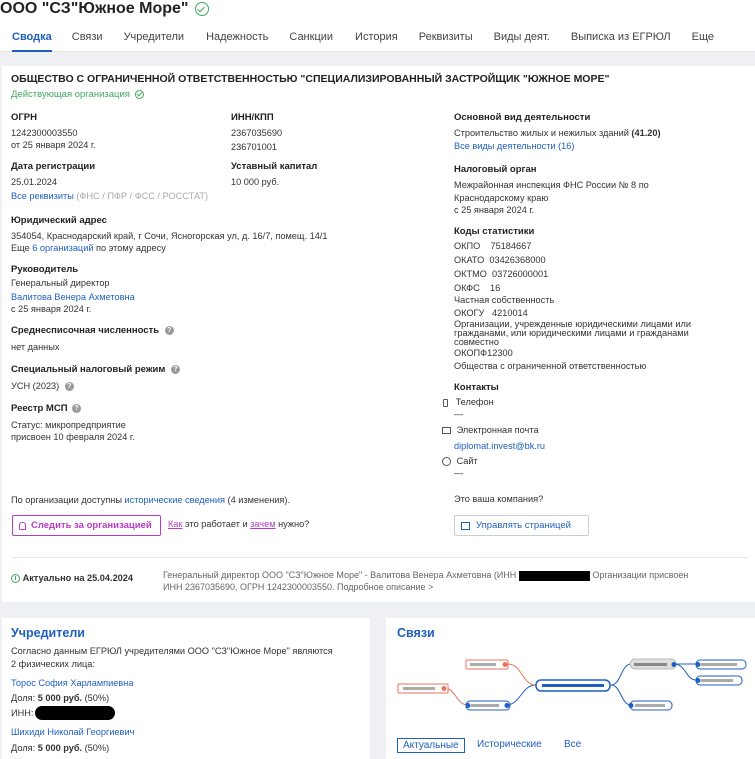 The height and width of the screenshot is (759, 755). I want to click on all-requisites-link: Все реквизиты, so click(42, 196).